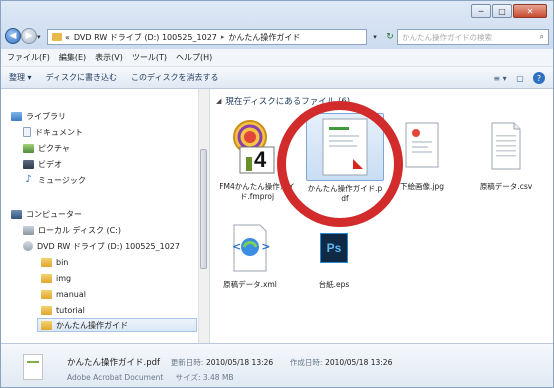  I want to click on sidebar-item-label: manual, so click(71, 294).